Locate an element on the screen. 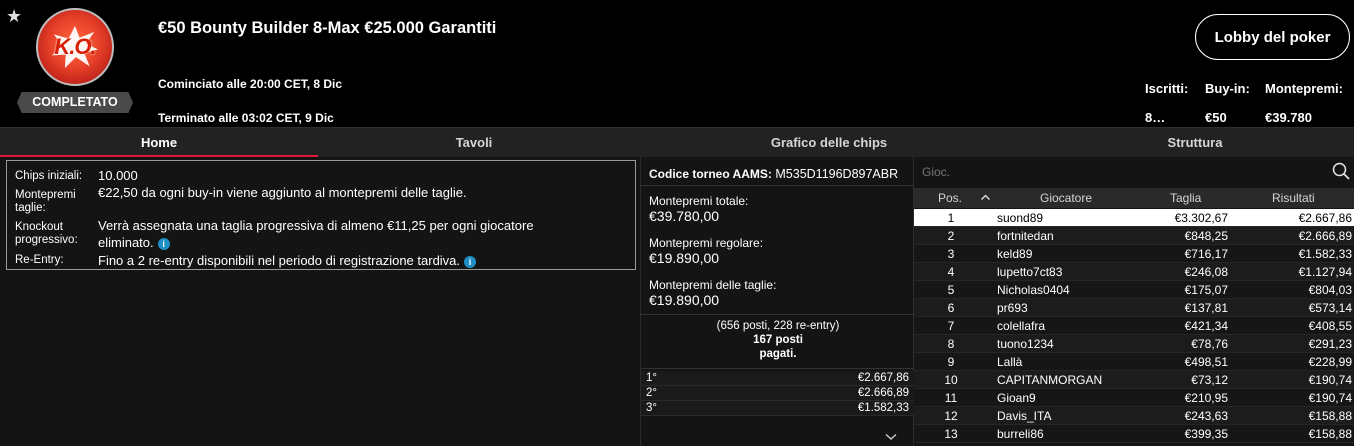 The image size is (1354, 446). payout-position: 3° is located at coordinates (651, 408).